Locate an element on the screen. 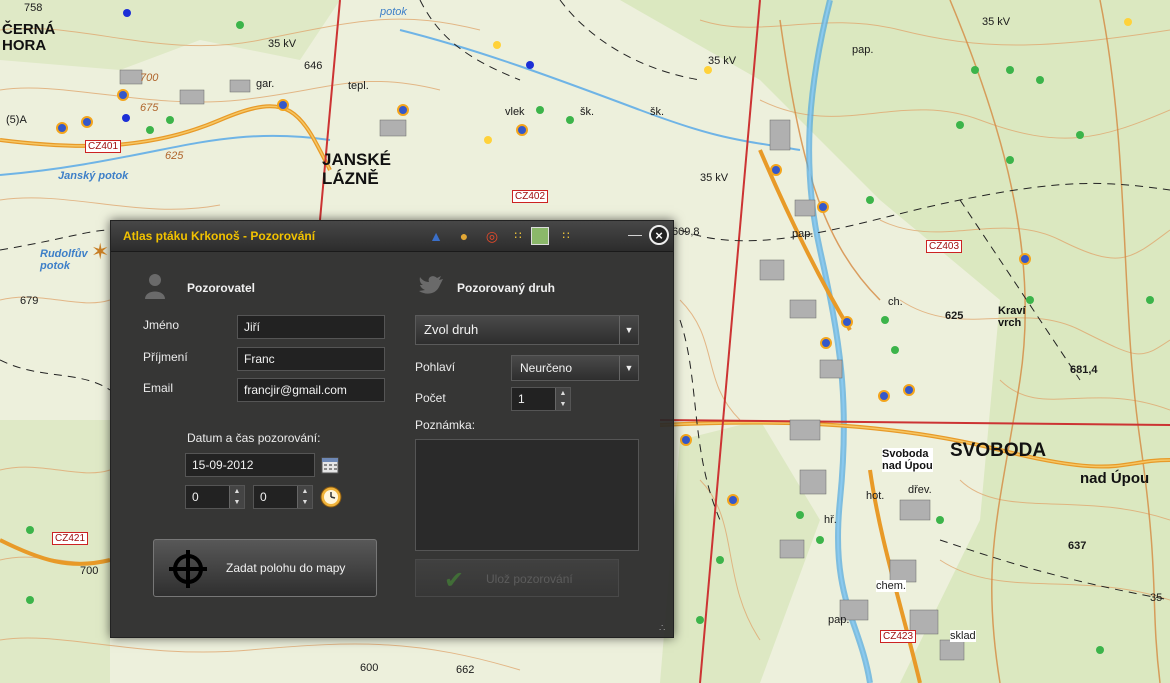 Image resolution: width=1170 pixels, height=683 pixels. person-icon: ● is located at coordinates (464, 236).